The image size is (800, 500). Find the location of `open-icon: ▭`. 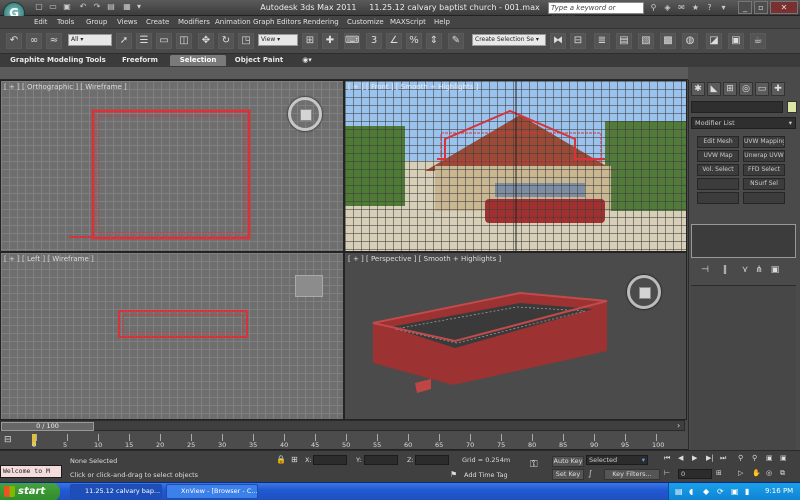

open-icon: ▭ is located at coordinates (53, 7).